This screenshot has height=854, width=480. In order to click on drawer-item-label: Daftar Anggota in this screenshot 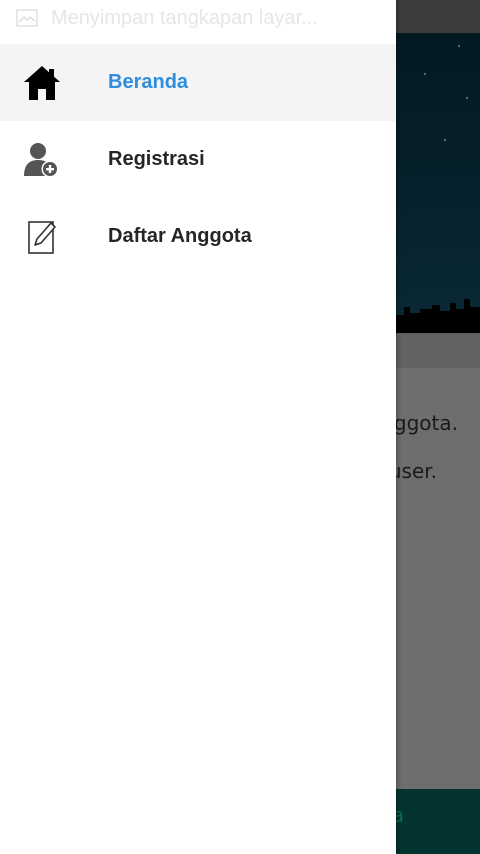, I will do `click(180, 236)`.